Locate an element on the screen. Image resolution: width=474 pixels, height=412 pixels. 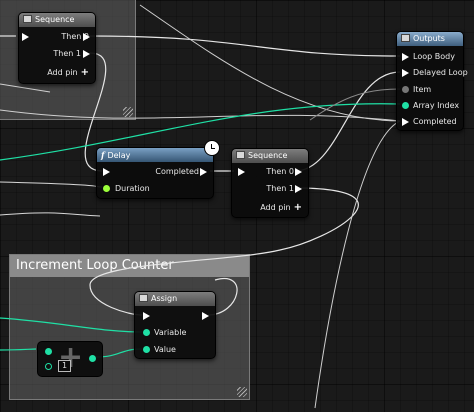
node-header: Outputs is located at coordinates (430, 39).